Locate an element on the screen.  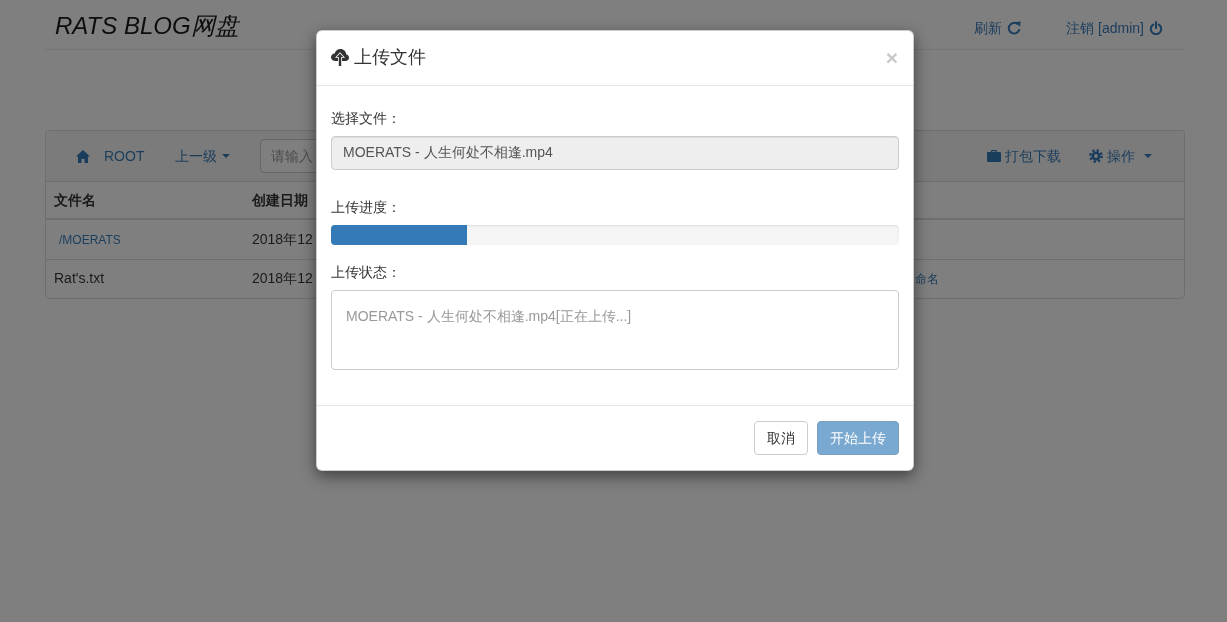
dialog-title: 上传文件 is located at coordinates (390, 57).